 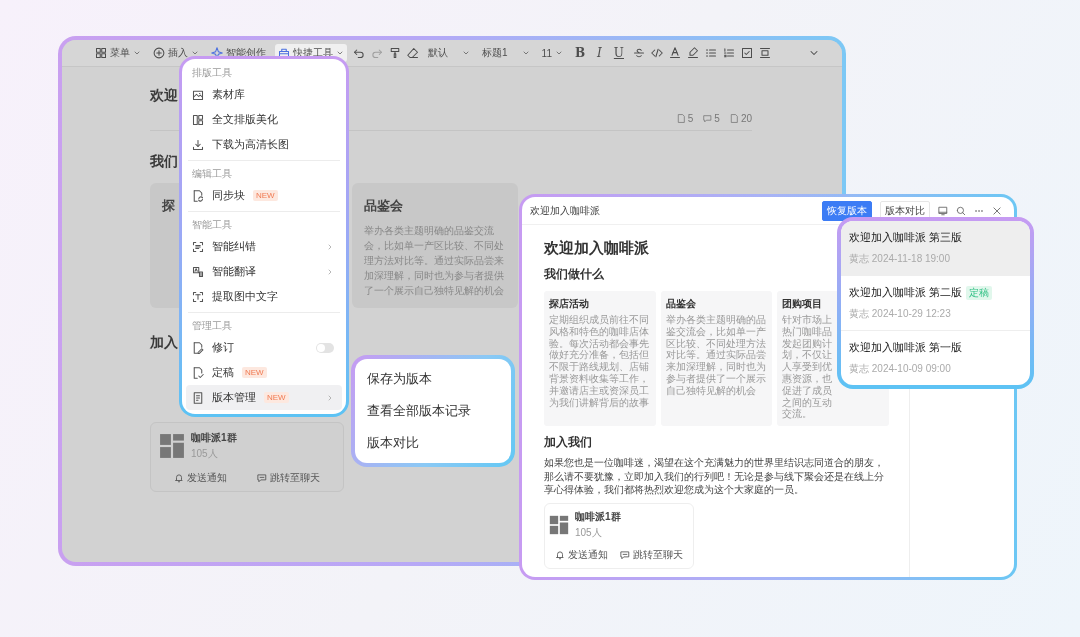 I want to click on format-button: B, so click(x=580, y=53).